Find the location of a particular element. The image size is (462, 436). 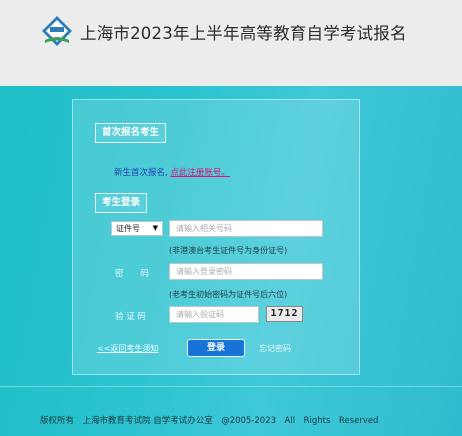

shanghai-exam-logo-icon is located at coordinates (57, 31).